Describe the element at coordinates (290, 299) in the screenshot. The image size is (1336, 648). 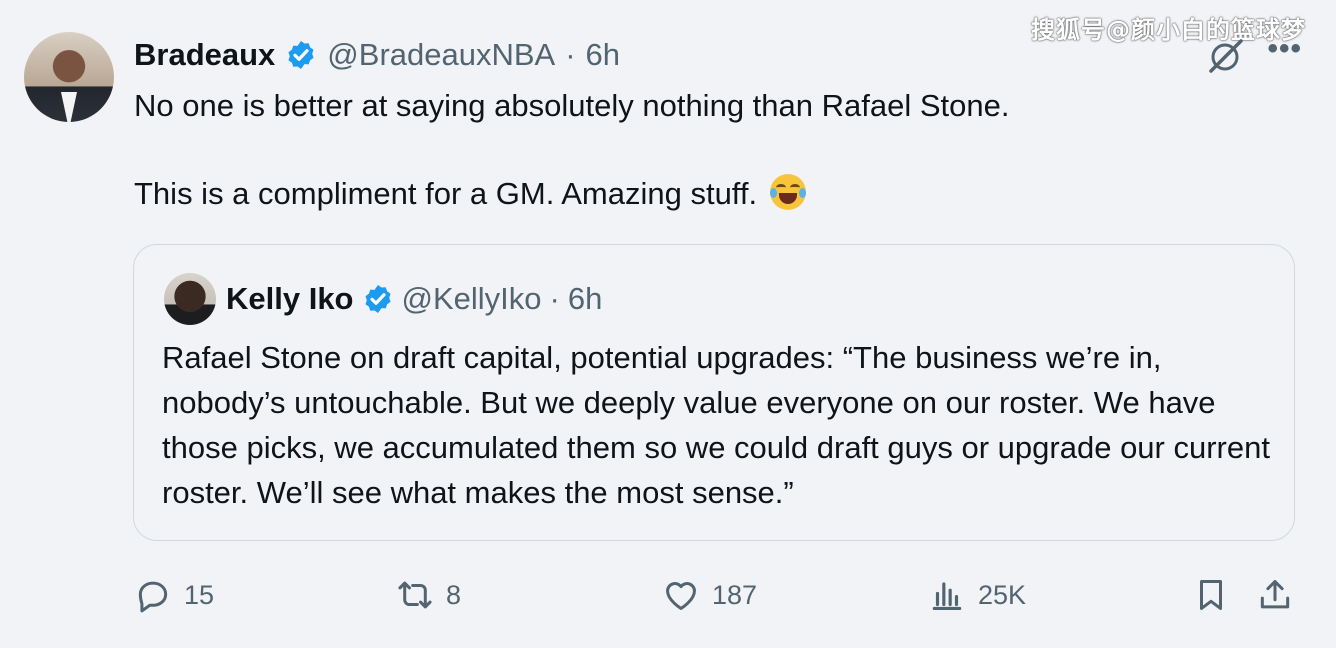
I see `quoted-author-name: Kelly Iko` at that location.